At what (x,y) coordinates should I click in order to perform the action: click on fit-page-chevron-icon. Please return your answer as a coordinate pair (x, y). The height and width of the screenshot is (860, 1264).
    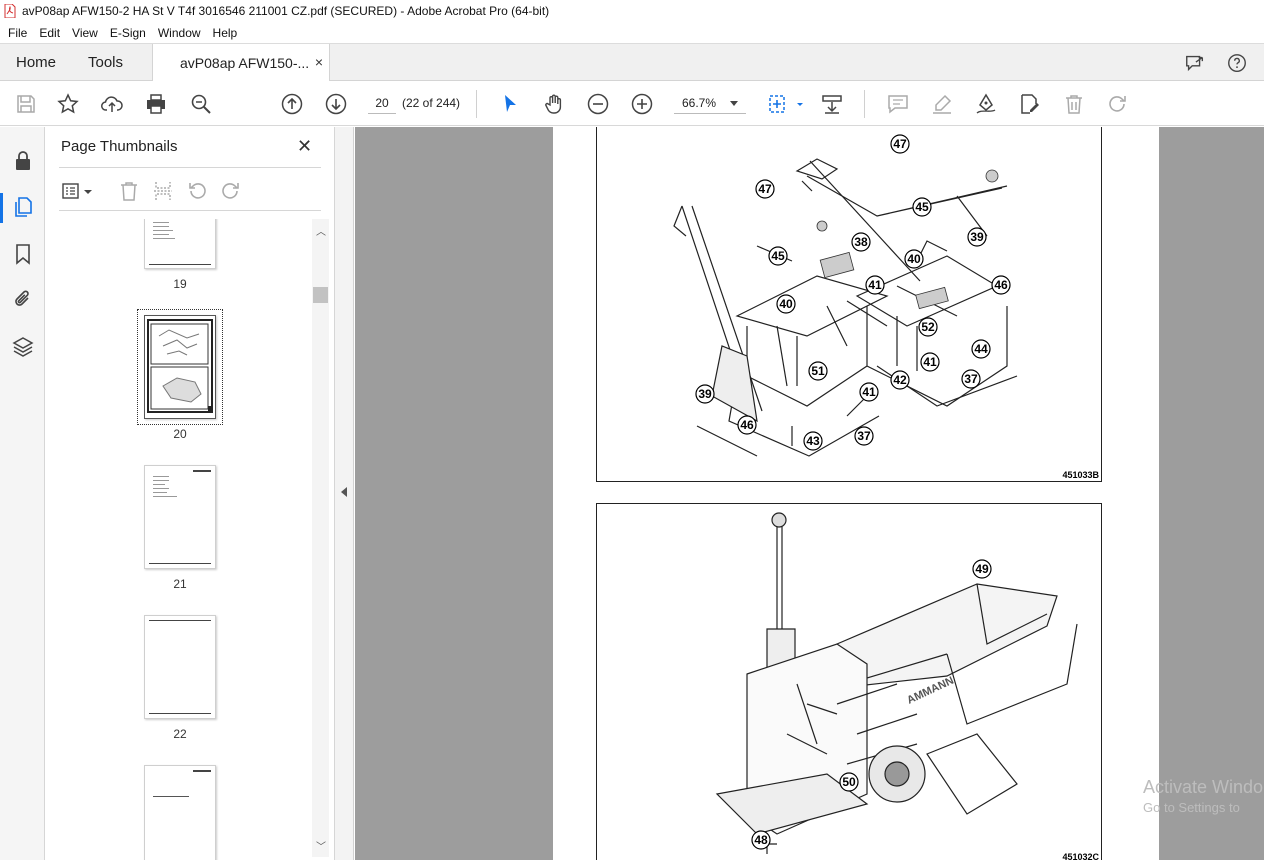
    Looking at the image, I should click on (795, 104).